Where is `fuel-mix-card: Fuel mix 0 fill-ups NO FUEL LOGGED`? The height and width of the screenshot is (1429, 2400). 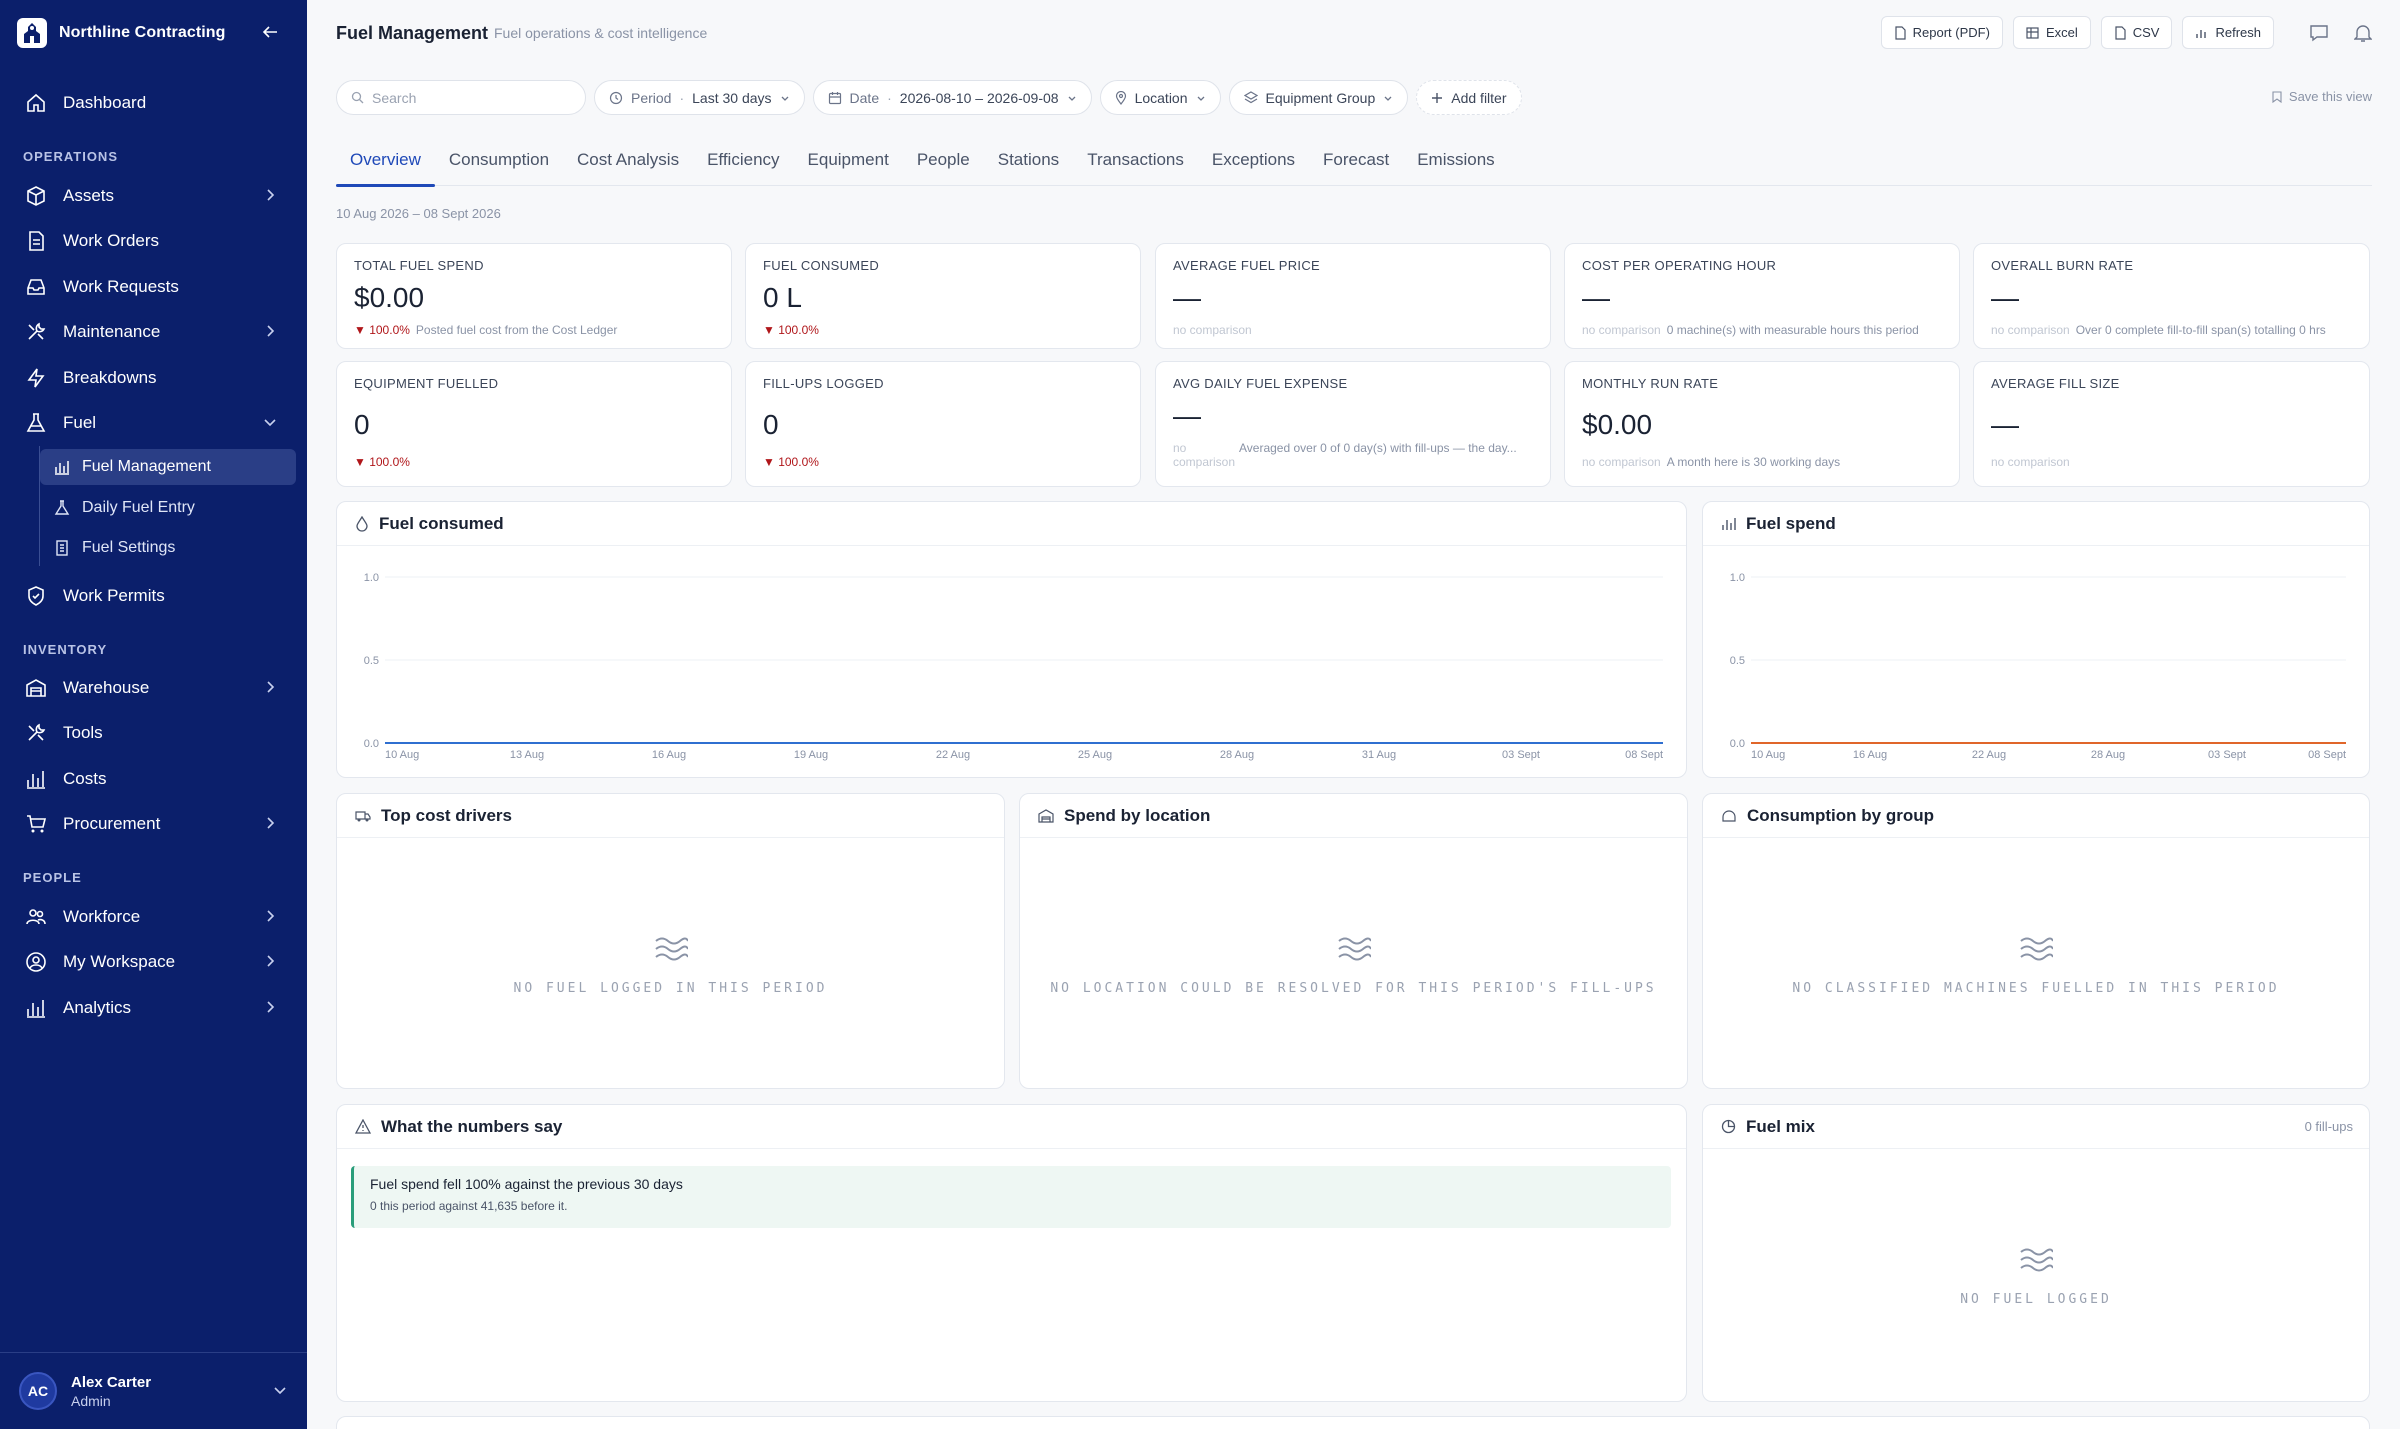 fuel-mix-card: Fuel mix 0 fill-ups NO FUEL LOGGED is located at coordinates (2036, 1253).